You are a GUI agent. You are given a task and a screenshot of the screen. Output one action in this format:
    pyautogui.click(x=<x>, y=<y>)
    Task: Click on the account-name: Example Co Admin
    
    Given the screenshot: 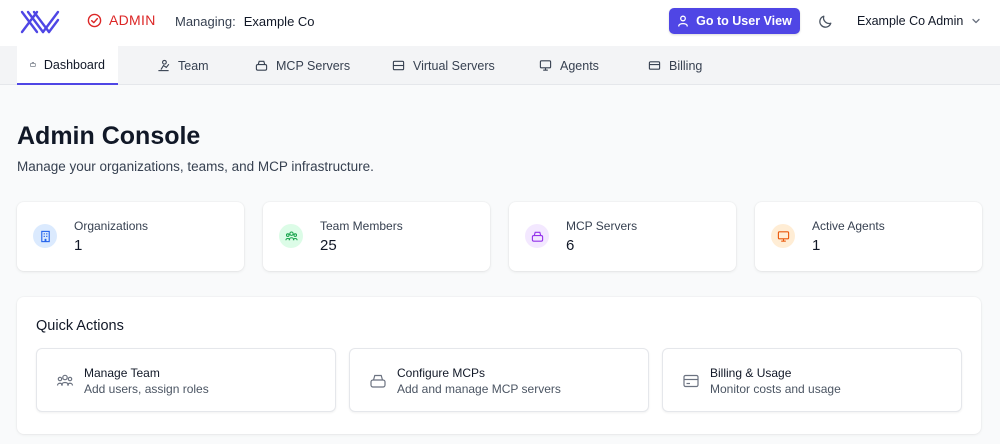 What is the action you would take?
    pyautogui.click(x=910, y=21)
    